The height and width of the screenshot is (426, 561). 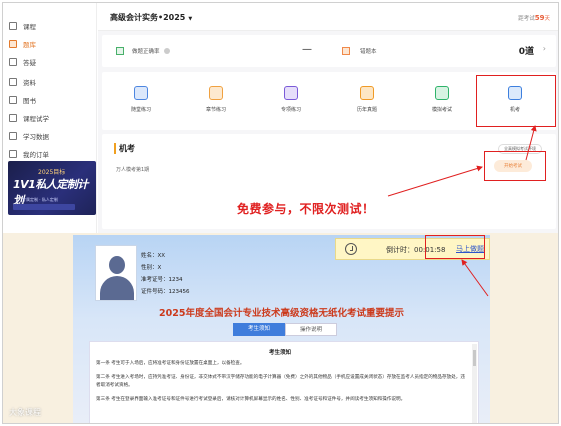 I want to click on notice-title: 2025年度全国会计专业技术高级资格无纸化考试重要提示, so click(x=281, y=313).